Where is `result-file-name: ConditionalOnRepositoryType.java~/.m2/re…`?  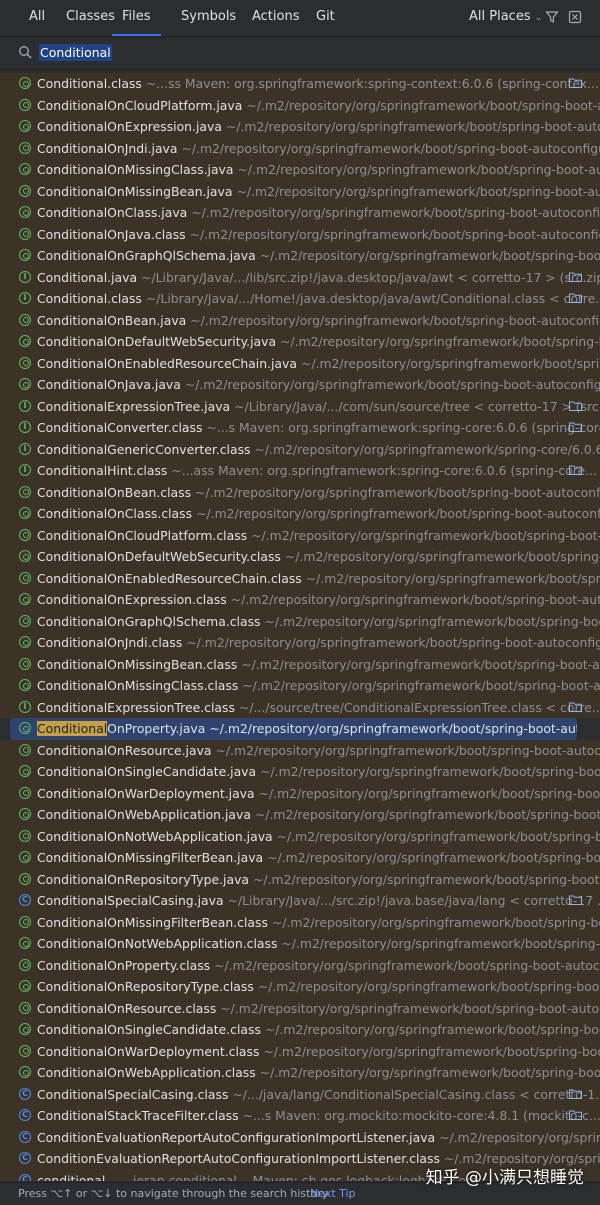 result-file-name: ConditionalOnRepositoryType.java~/.m2/re… is located at coordinates (318, 880).